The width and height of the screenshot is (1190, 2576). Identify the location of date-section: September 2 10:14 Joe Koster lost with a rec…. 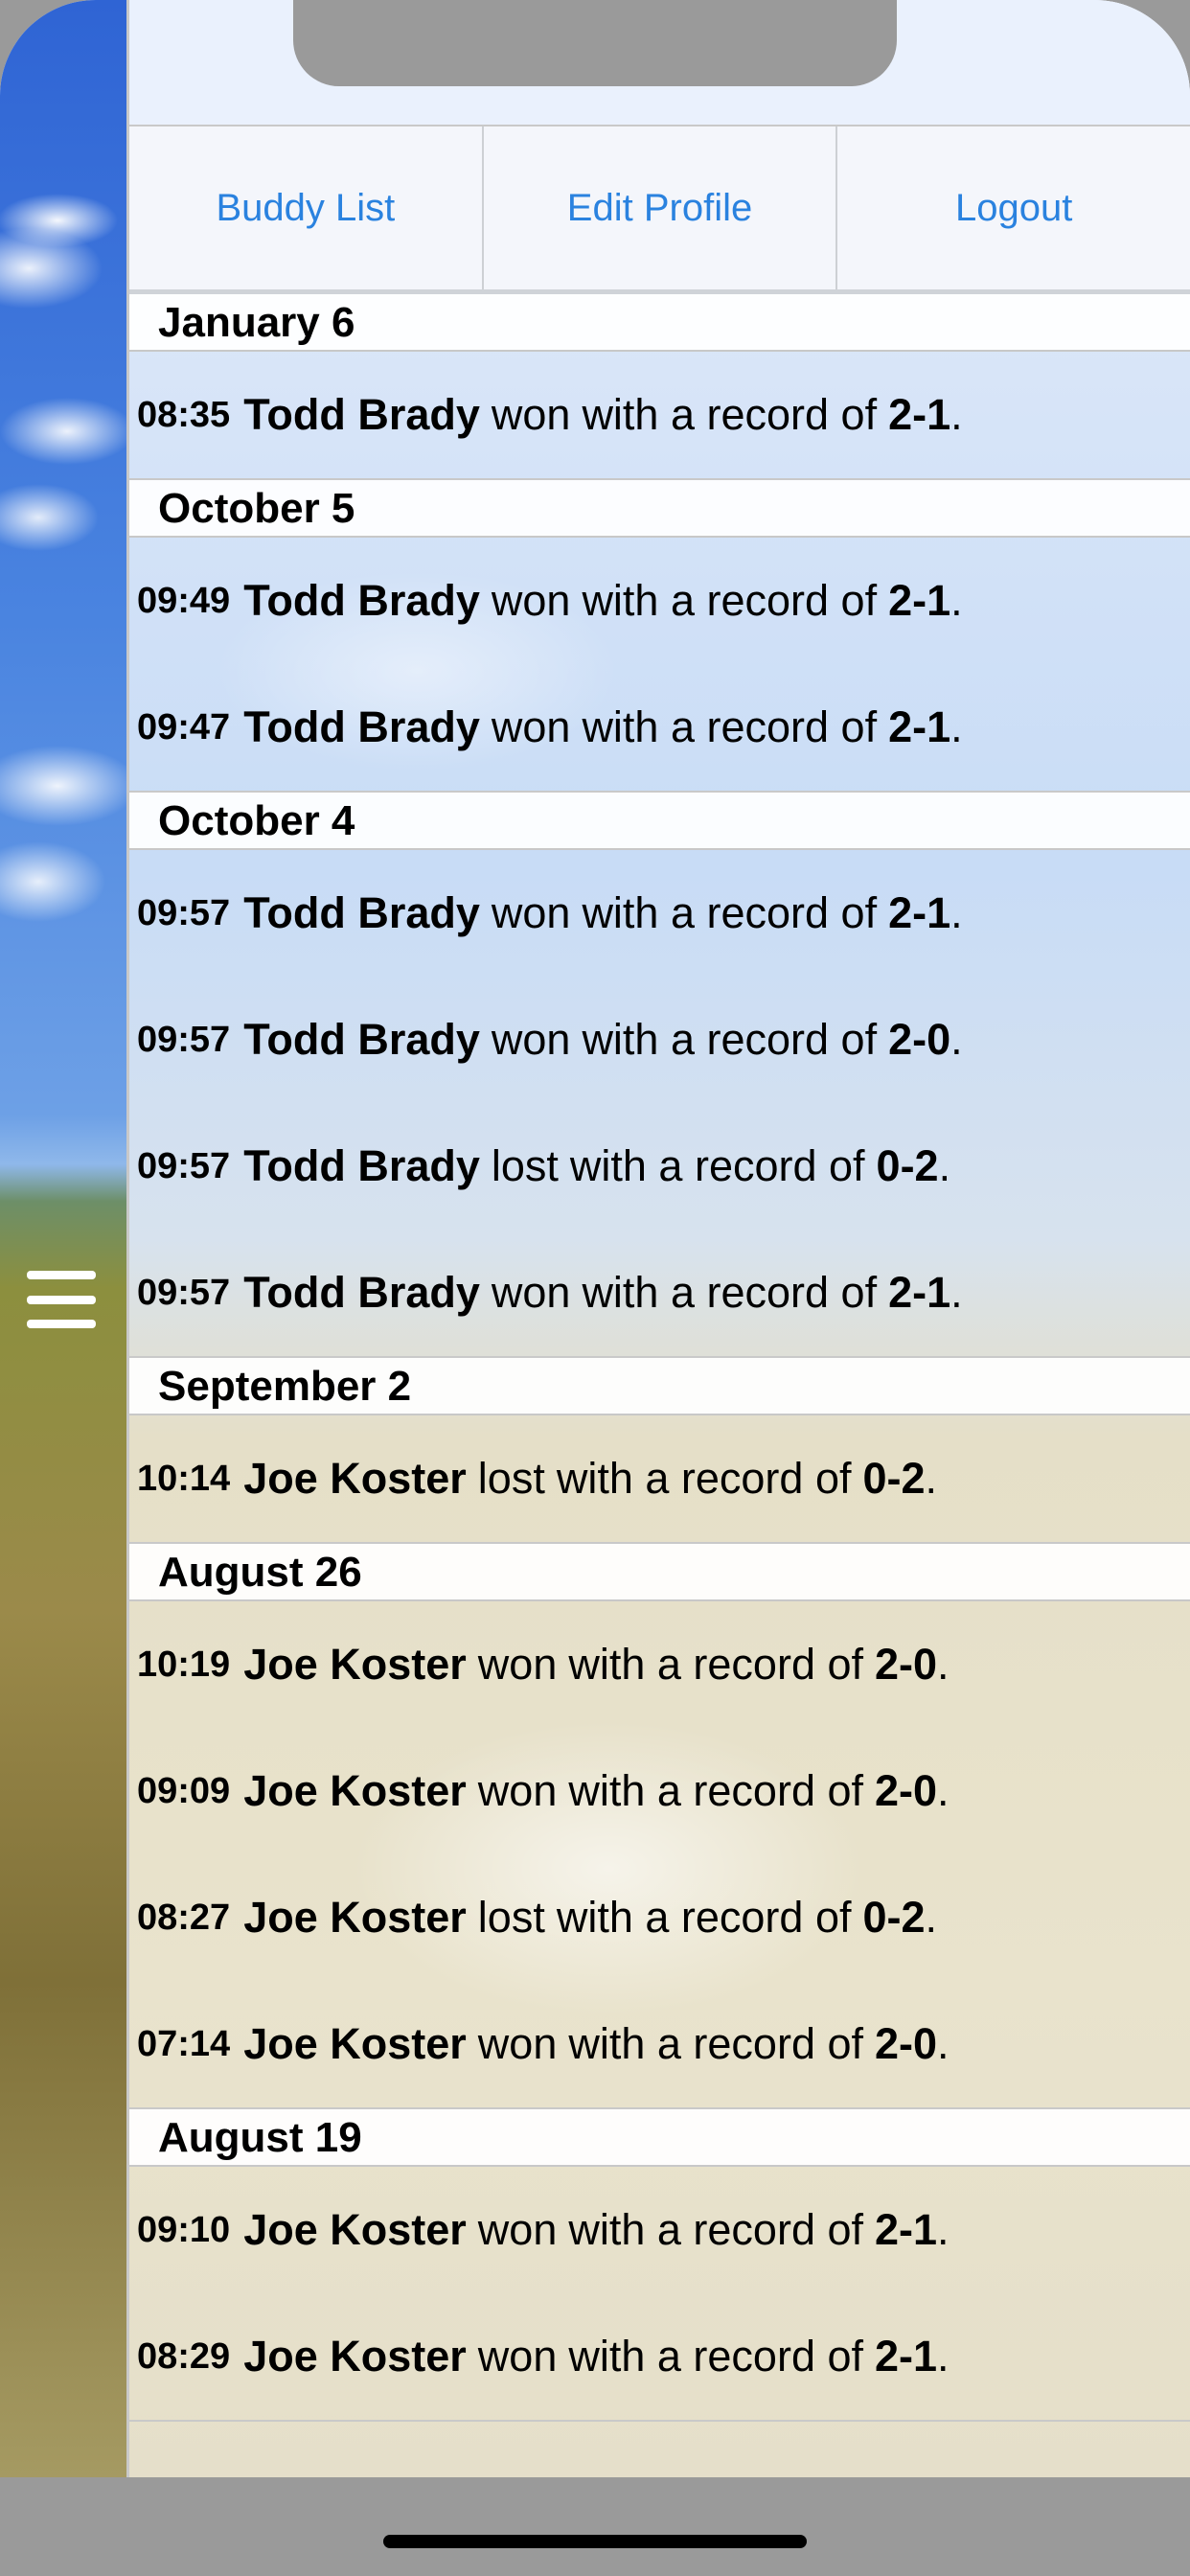
(660, 1451).